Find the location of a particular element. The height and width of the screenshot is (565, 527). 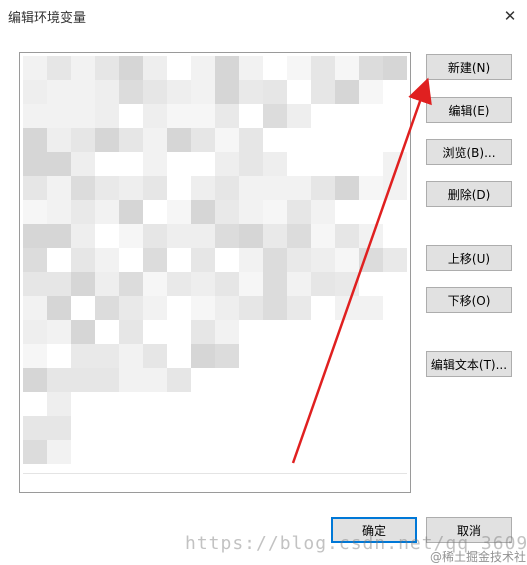

watermark-site: @稀土掘金技术社区 is located at coordinates (478, 557).